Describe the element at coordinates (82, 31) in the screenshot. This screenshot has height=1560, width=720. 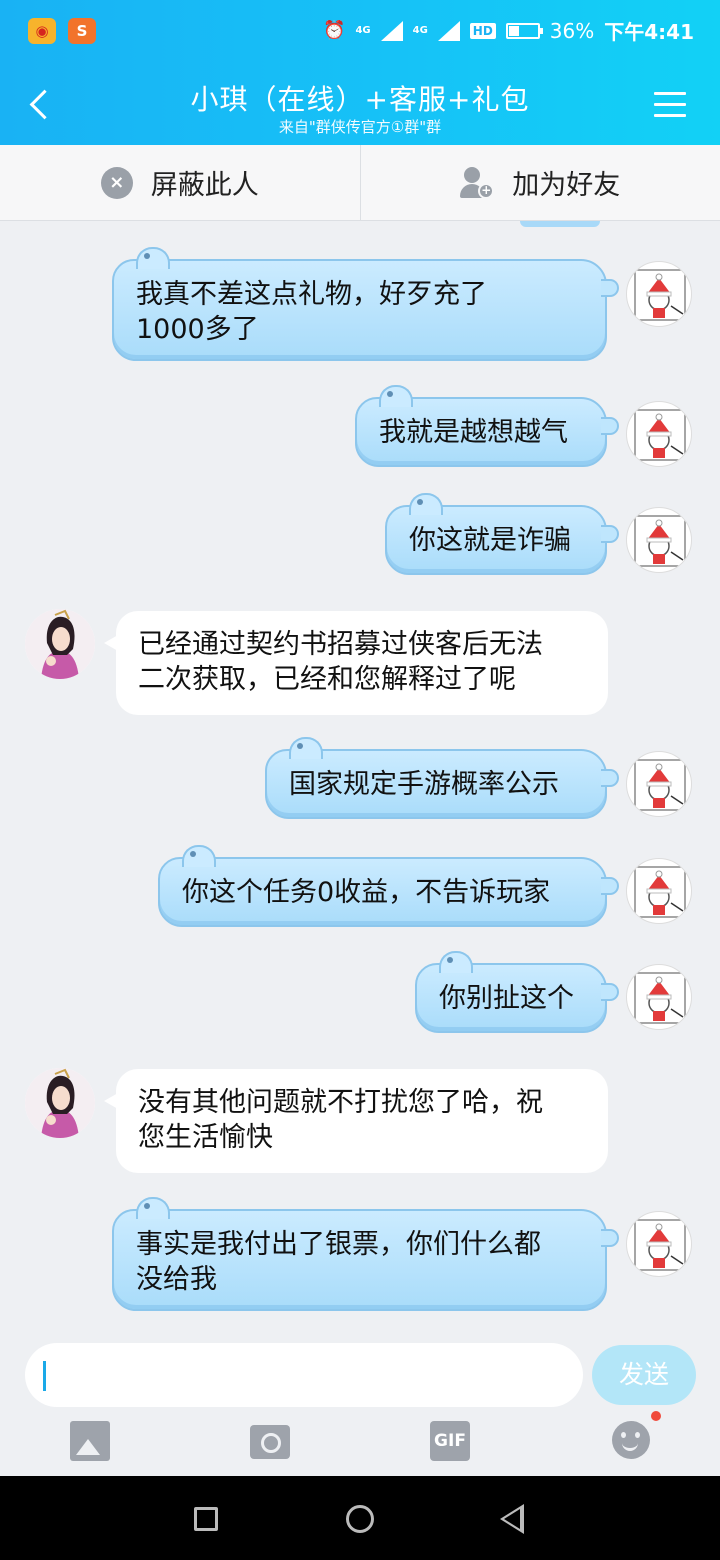
I see `app-s-notification-icon: S` at that location.